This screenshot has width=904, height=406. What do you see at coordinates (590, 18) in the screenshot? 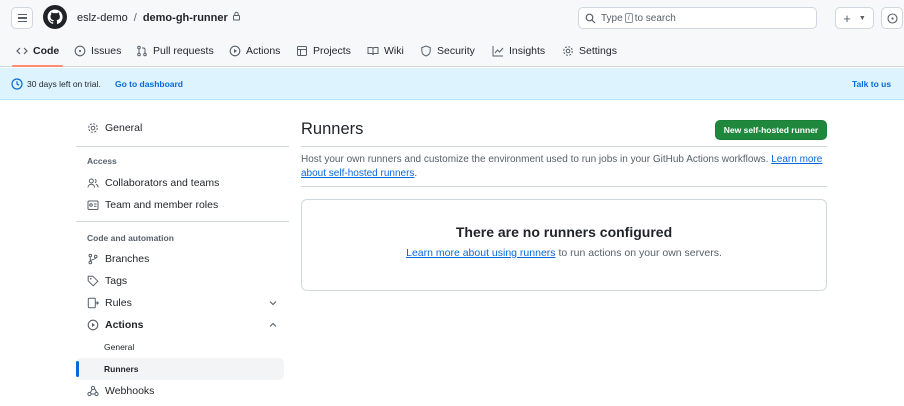
I see `search-icon` at bounding box center [590, 18].